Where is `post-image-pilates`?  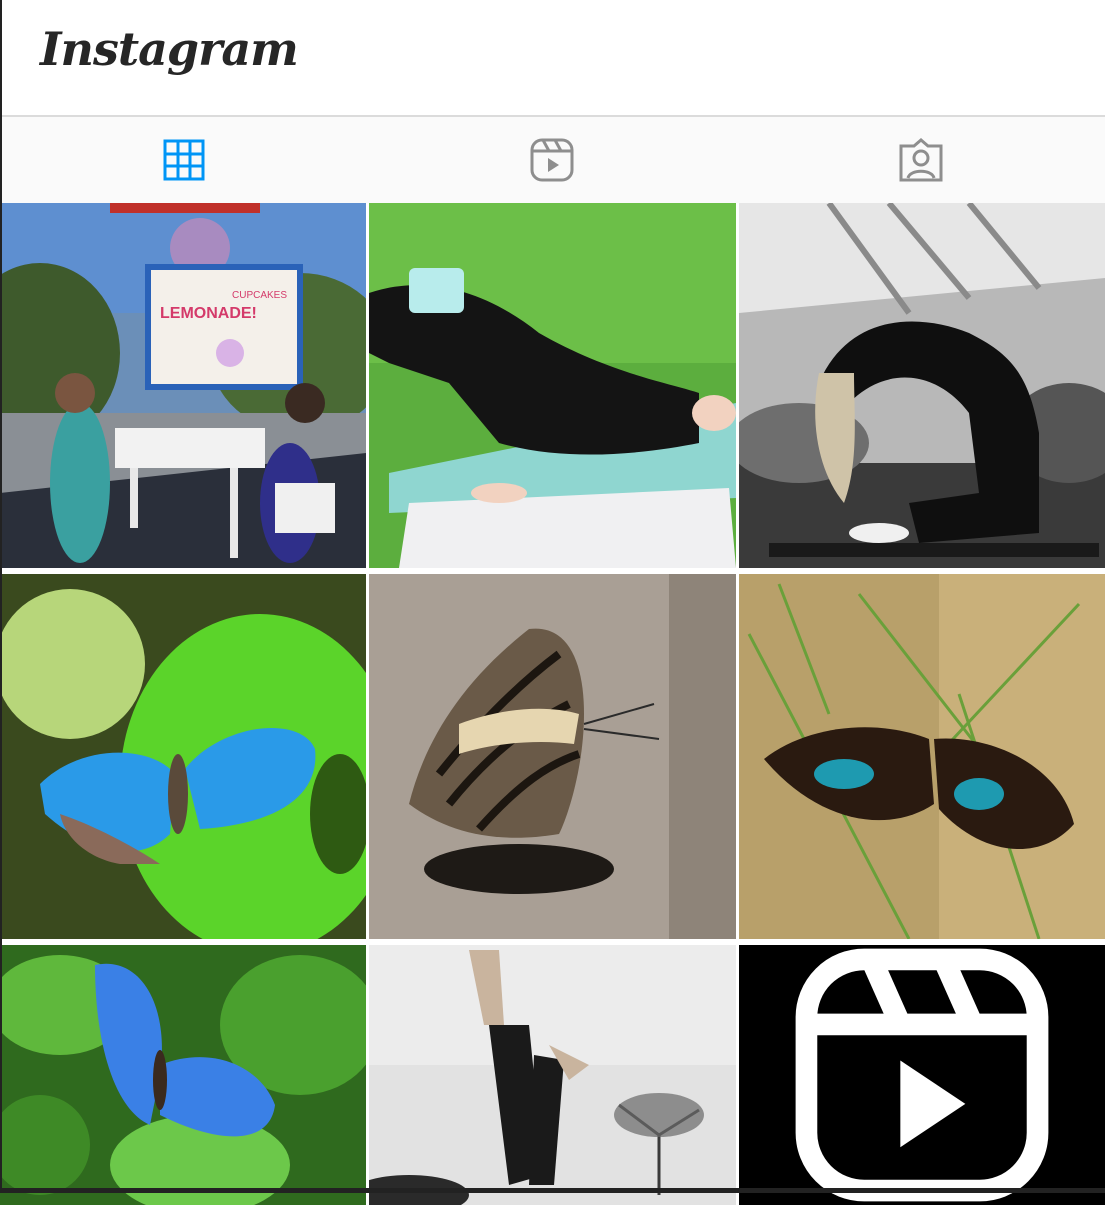
post-image-pilates is located at coordinates (922, 385).